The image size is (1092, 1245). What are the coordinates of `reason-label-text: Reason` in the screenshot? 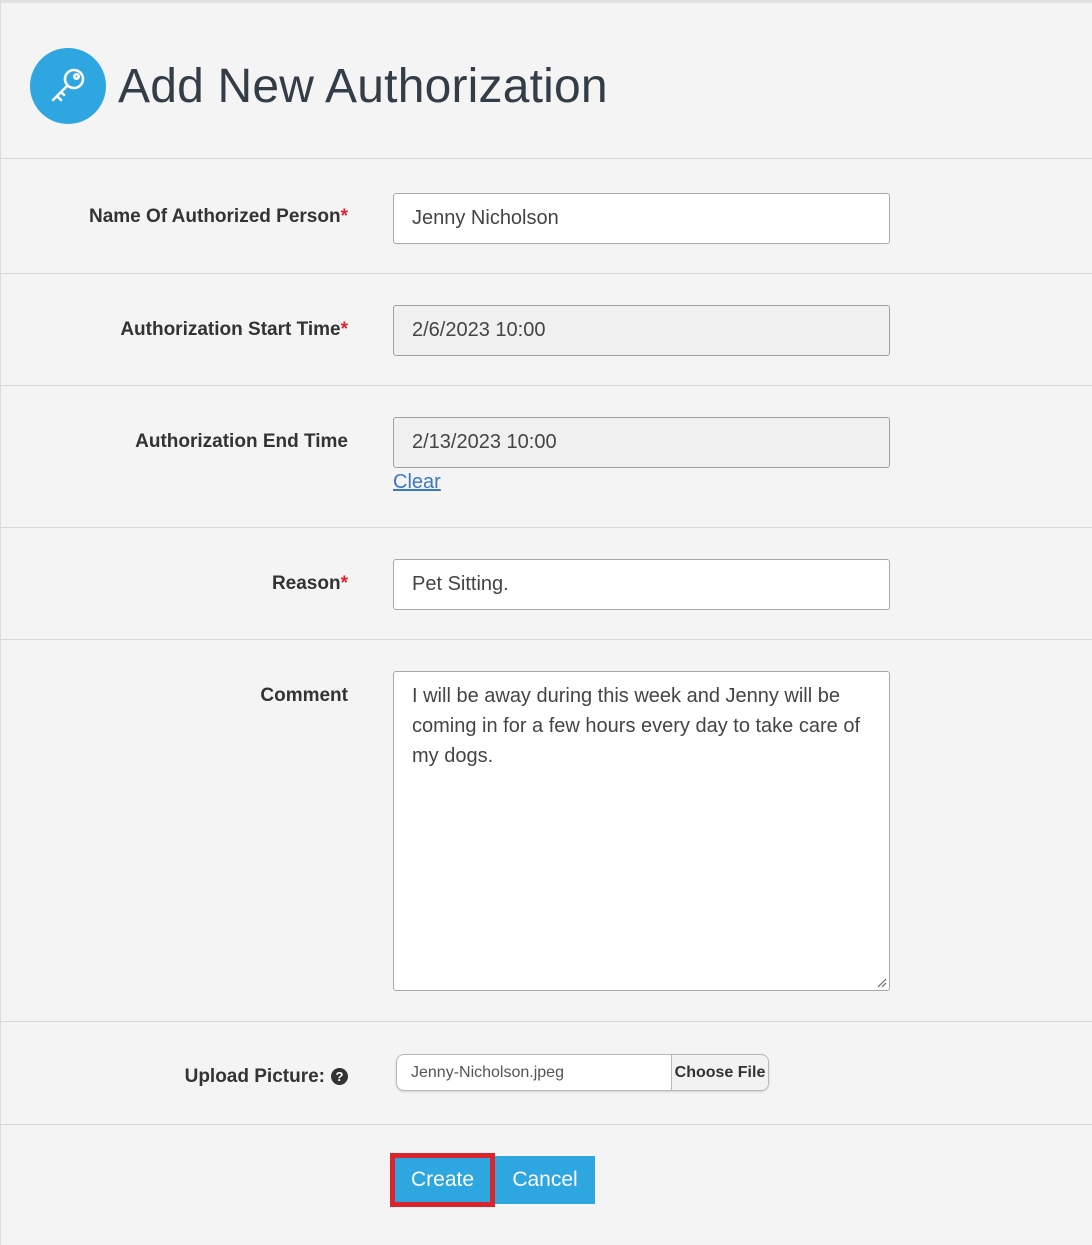 It's located at (306, 583).